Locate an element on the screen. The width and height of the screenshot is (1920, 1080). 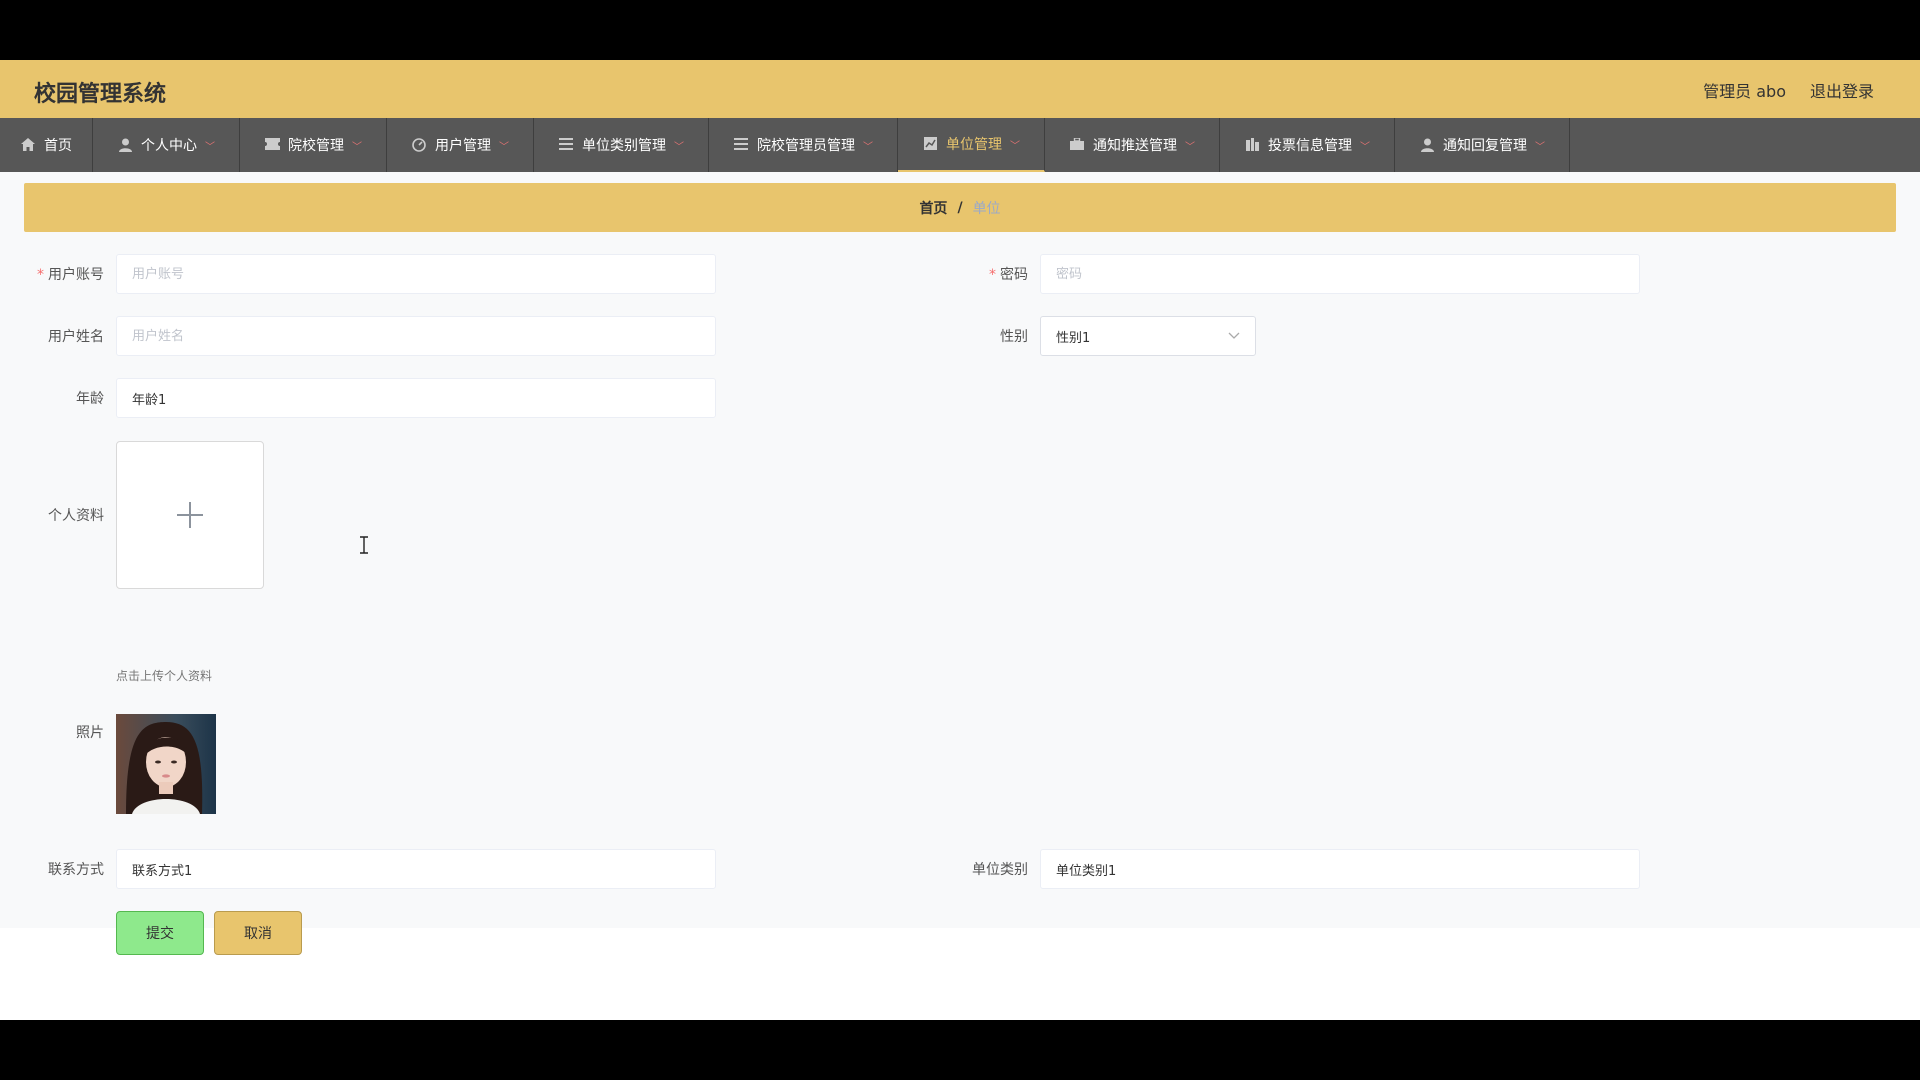
nav-item-notice-push-management: 通知推送管理 ﹀ is located at coordinates (1132, 145).